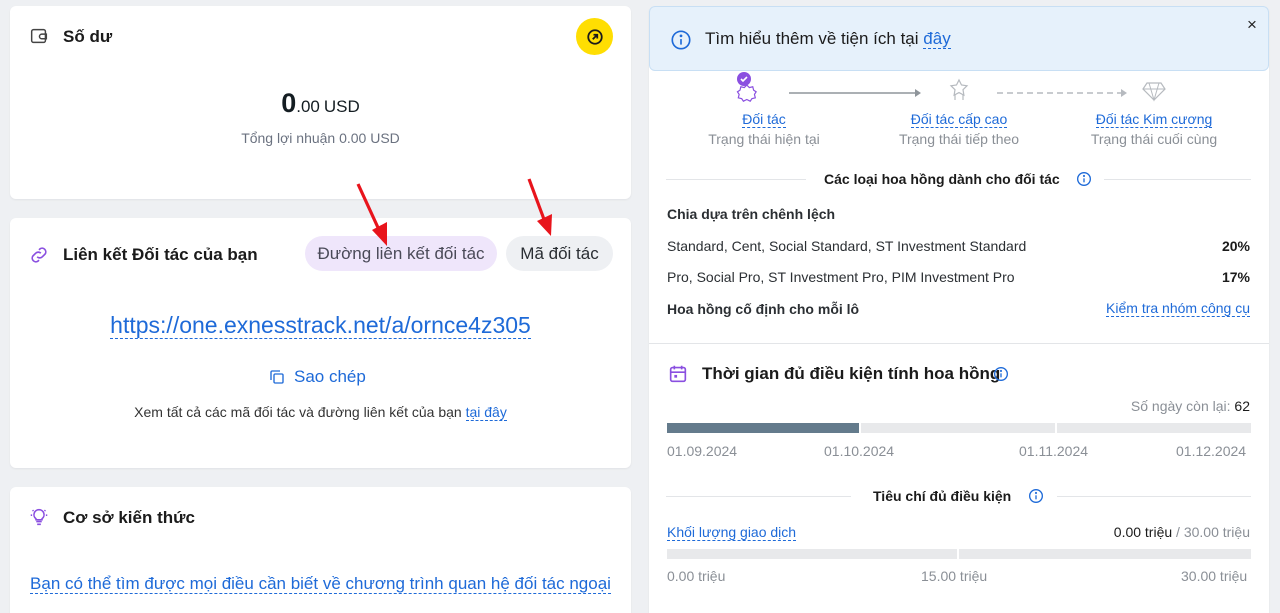  Describe the element at coordinates (959, 139) in the screenshot. I see `tier-status: Trạng thái tiếp theo` at that location.